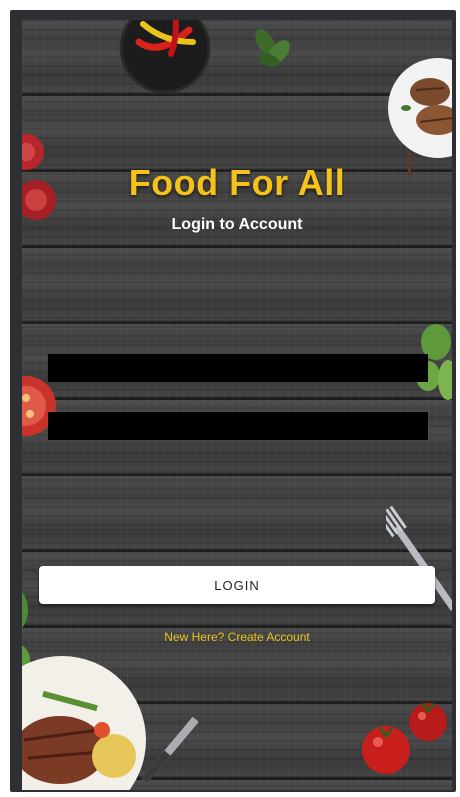 This screenshot has width=460, height=797. Describe the element at coordinates (237, 585) in the screenshot. I see `login-button: LOGIN` at that location.